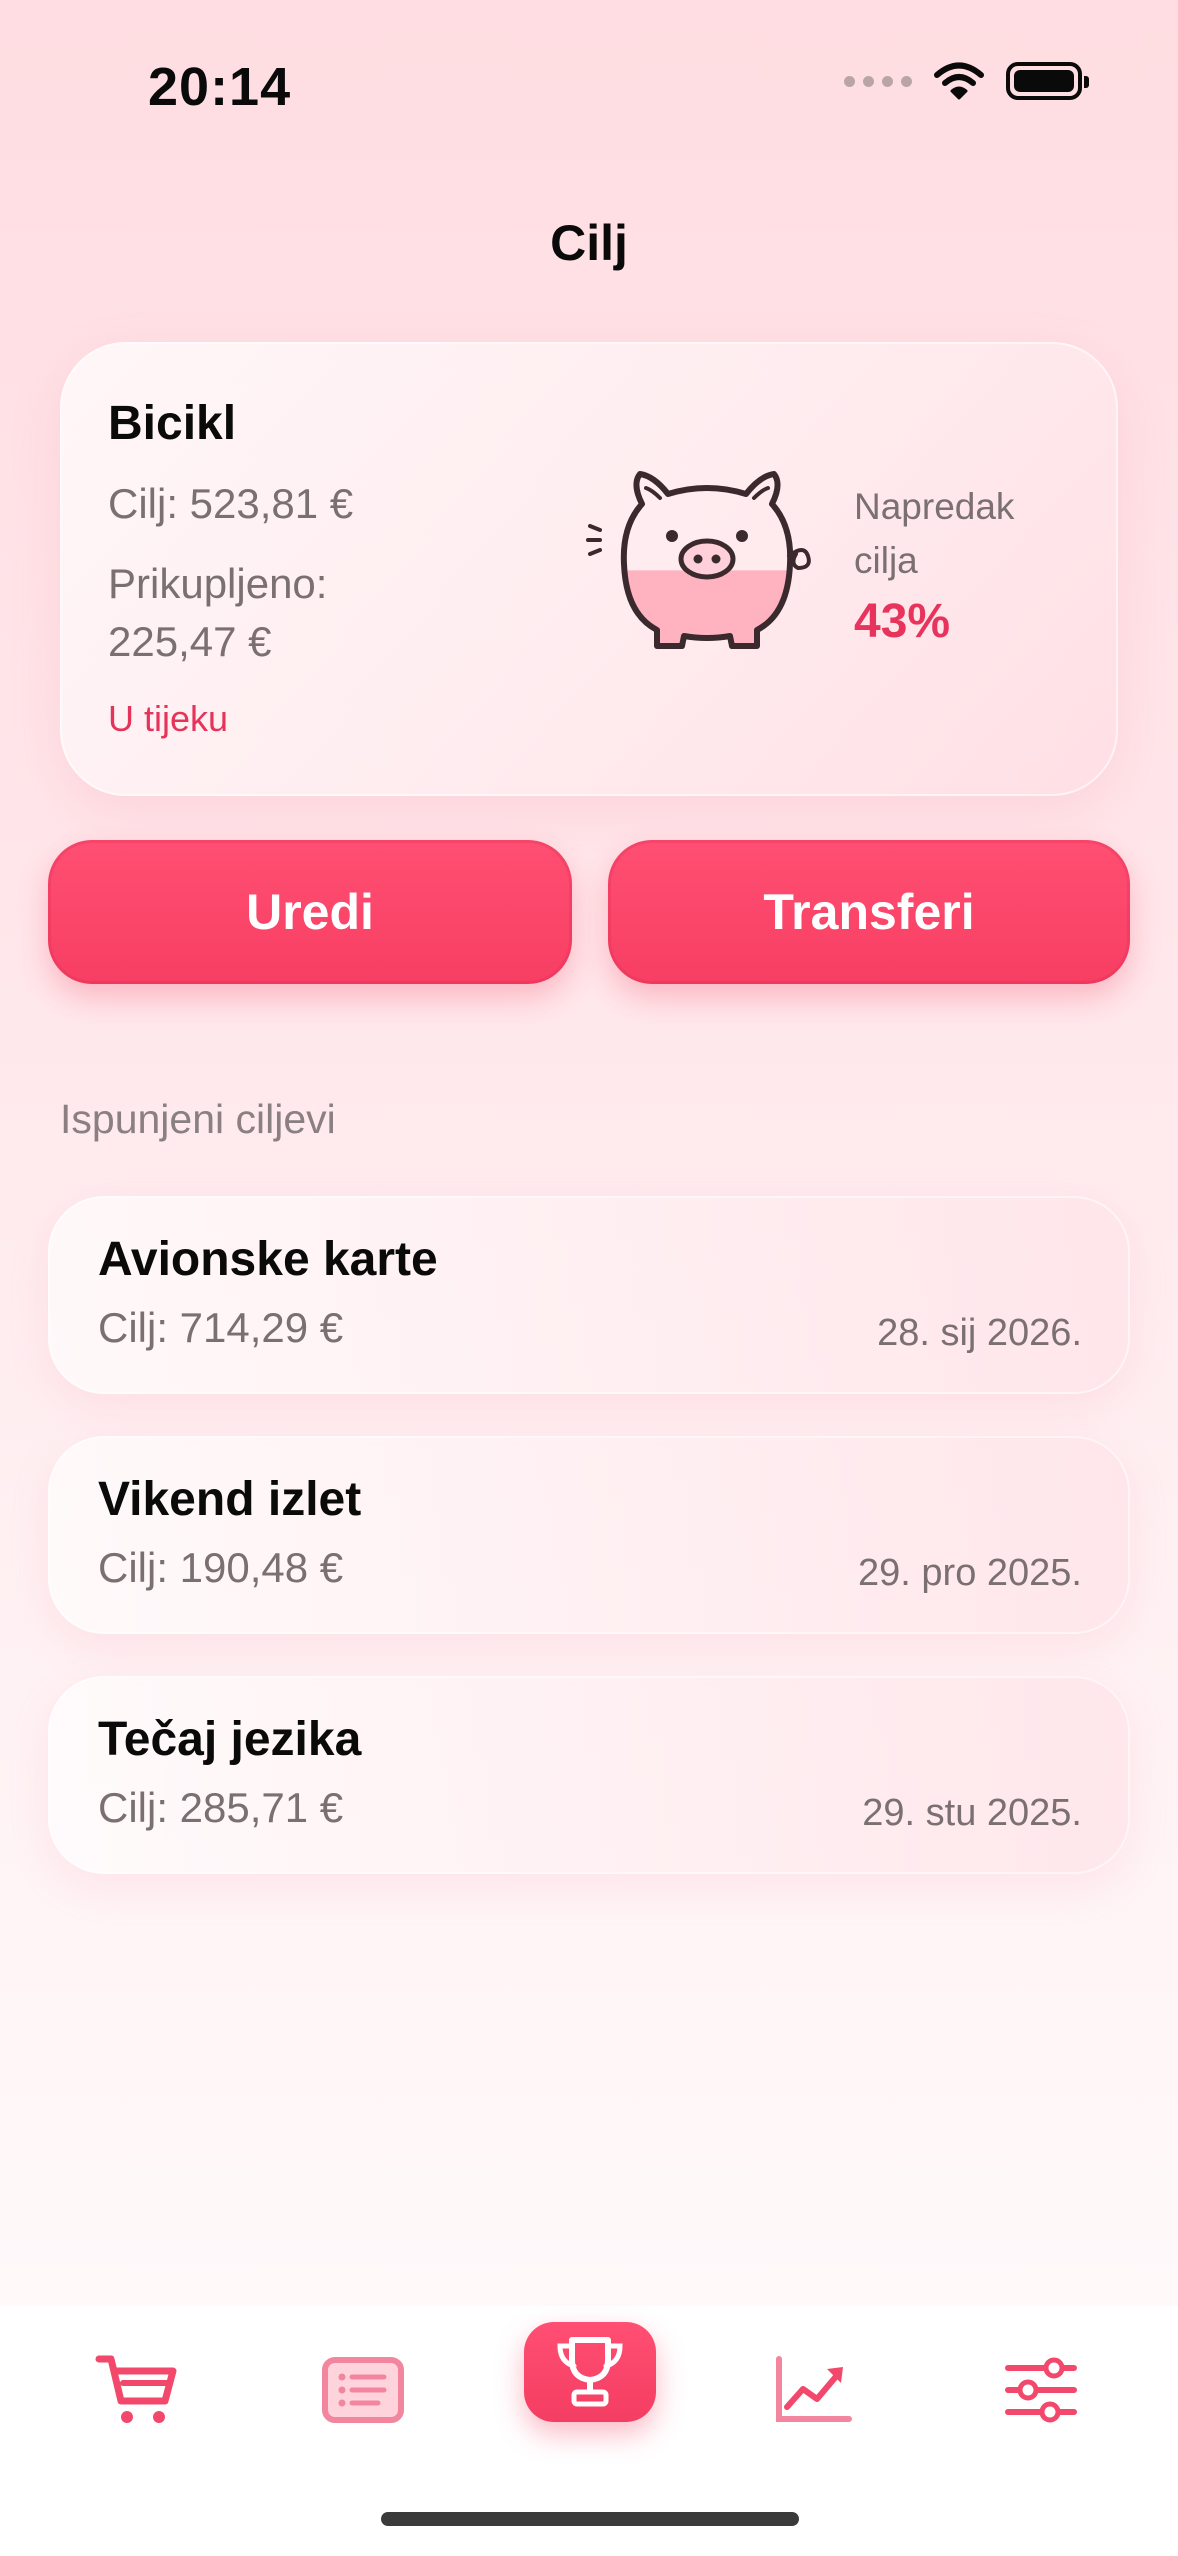 The image size is (1178, 2556). What do you see at coordinates (979, 1333) in the screenshot?
I see `completed-goal-date: 28. sij 2026.` at bounding box center [979, 1333].